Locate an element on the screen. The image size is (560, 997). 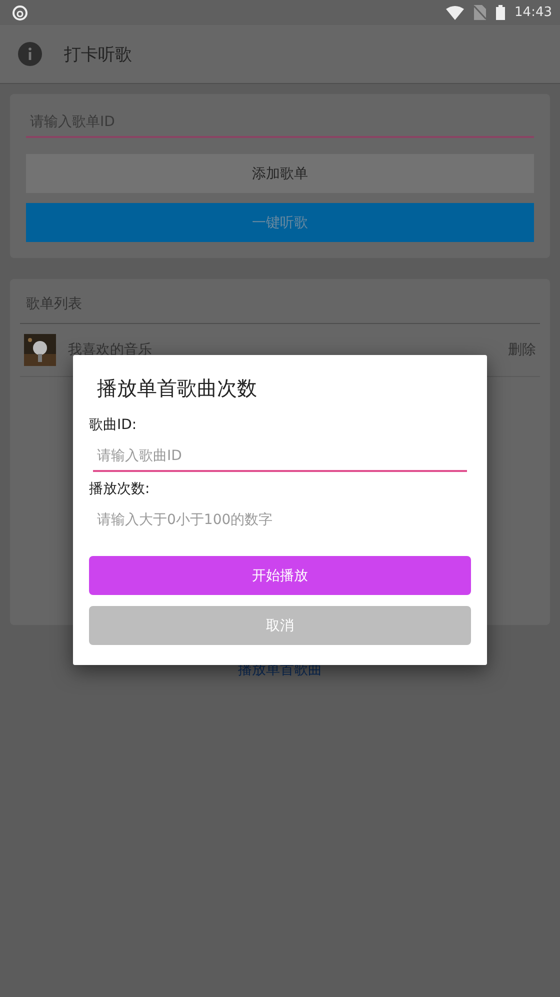
add-playlist-button: 添加歌单 is located at coordinates (280, 173).